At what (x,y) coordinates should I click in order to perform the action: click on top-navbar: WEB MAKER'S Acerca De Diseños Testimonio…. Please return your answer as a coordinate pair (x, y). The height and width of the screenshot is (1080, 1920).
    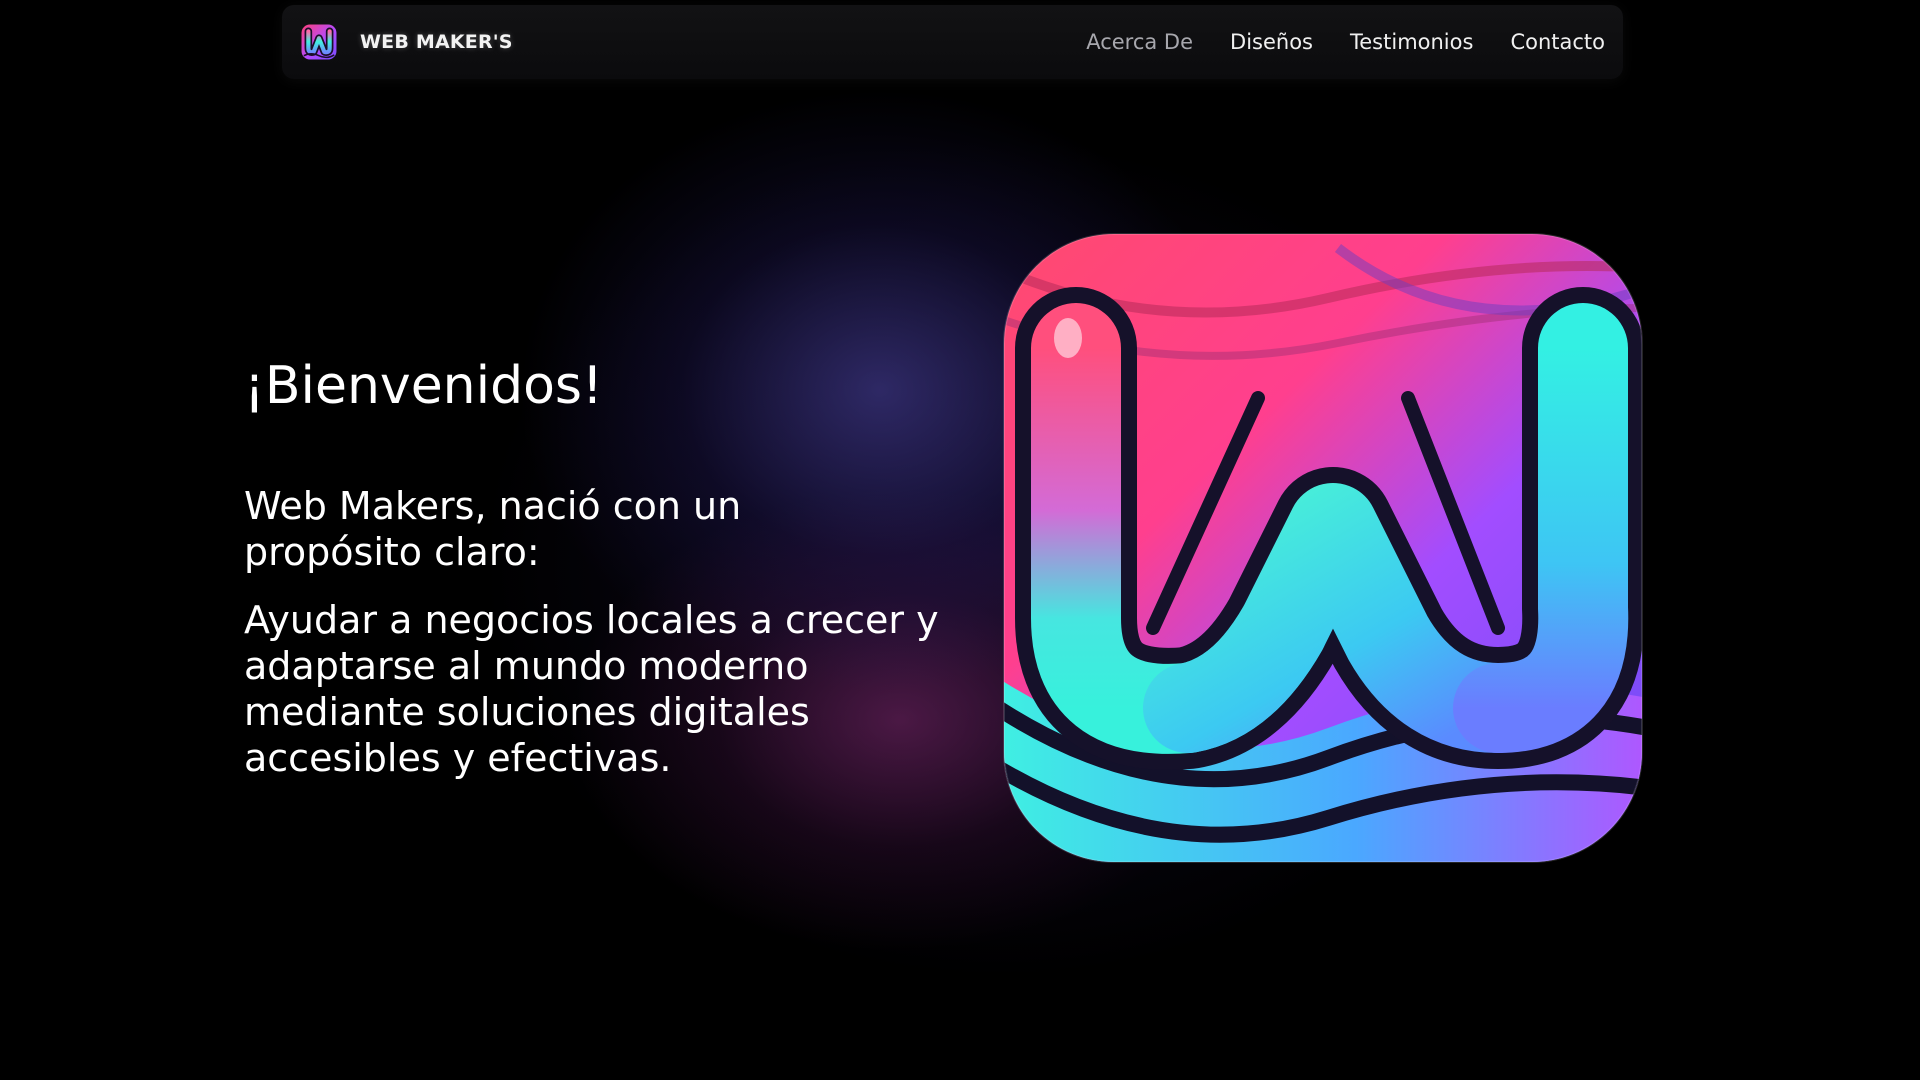
    Looking at the image, I should click on (952, 42).